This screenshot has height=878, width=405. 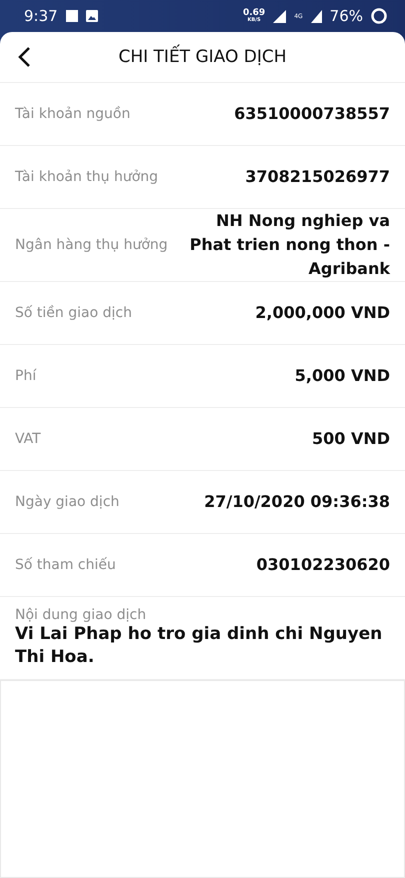 I want to click on stop-icon, so click(x=72, y=16).